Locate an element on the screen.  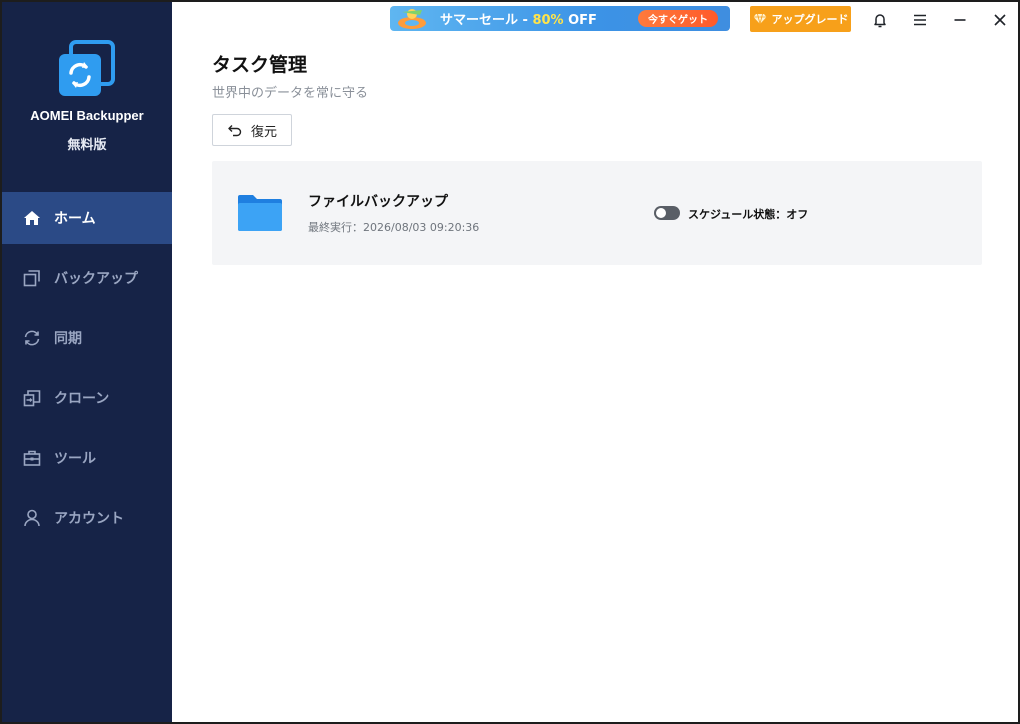
promo-text: サマーセール - 80% OFF is located at coordinates (518, 20).